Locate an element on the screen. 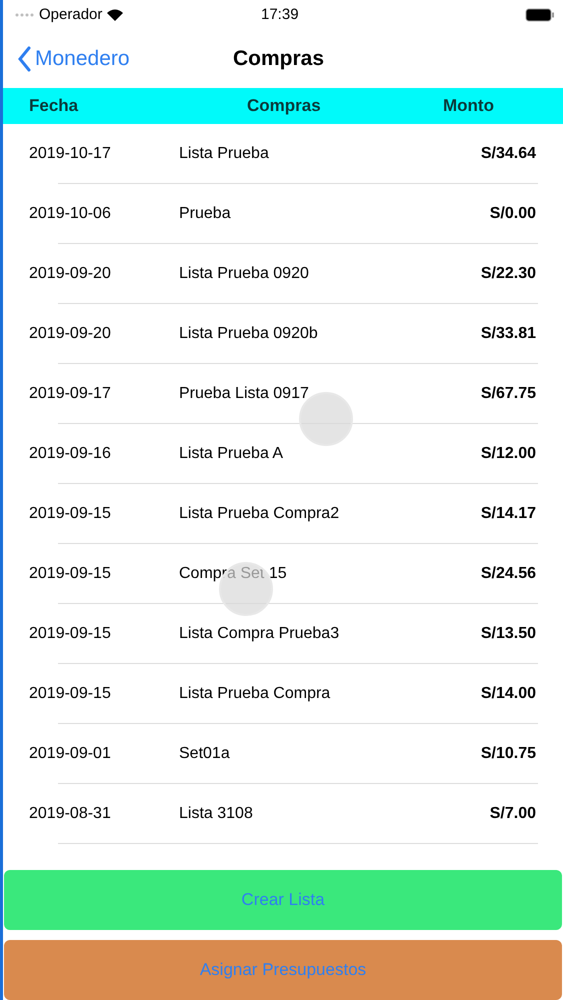  signal-icon is located at coordinates (25, 15).